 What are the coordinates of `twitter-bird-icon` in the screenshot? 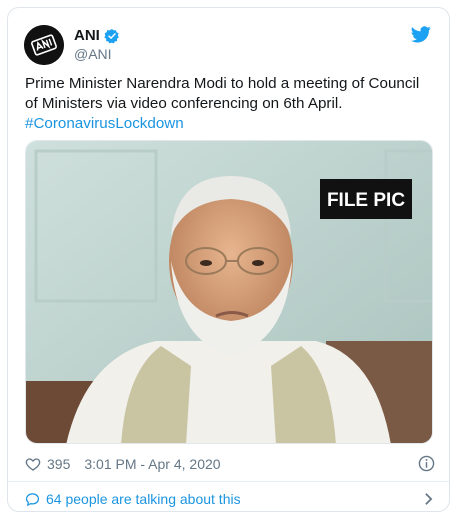 It's located at (421, 34).